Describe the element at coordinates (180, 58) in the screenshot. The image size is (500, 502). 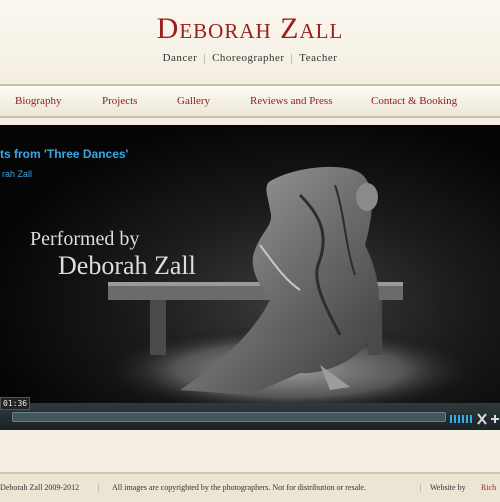
I see `tagline-dancer: Dancer` at that location.